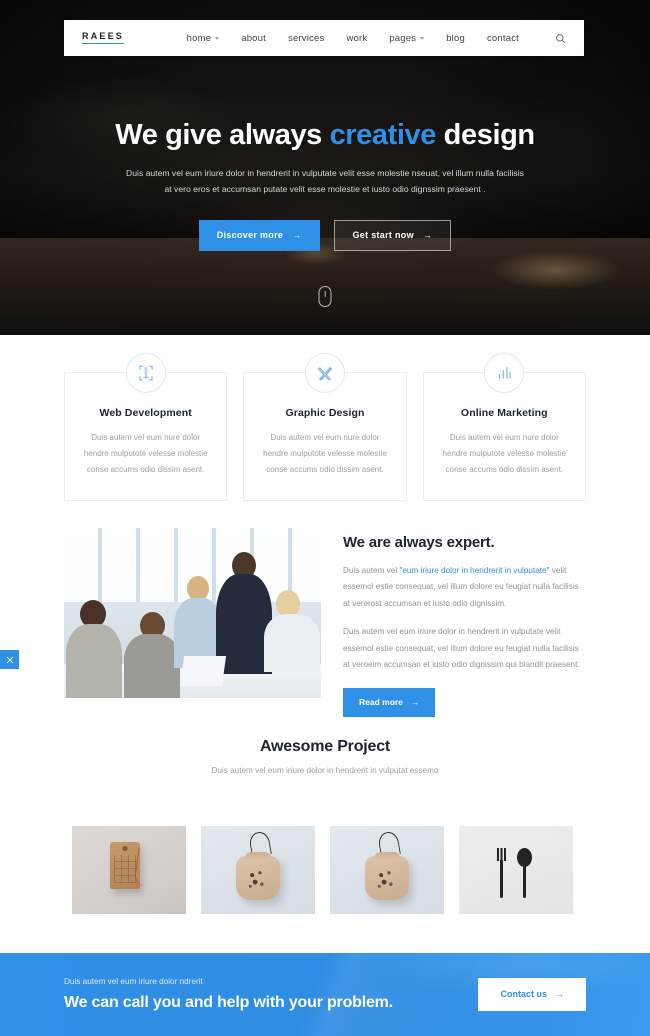 Image resolution: width=650 pixels, height=1036 pixels. What do you see at coordinates (250, 235) in the screenshot?
I see `discover-more-label: Discover more` at bounding box center [250, 235].